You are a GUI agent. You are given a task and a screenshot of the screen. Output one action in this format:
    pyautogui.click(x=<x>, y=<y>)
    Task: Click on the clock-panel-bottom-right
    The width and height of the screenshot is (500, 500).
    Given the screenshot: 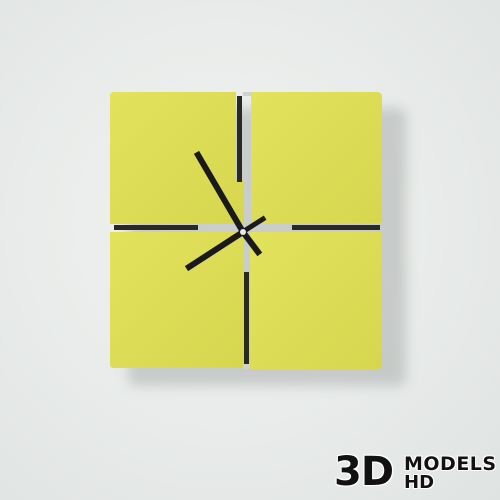 What is the action you would take?
    pyautogui.click(x=316, y=300)
    